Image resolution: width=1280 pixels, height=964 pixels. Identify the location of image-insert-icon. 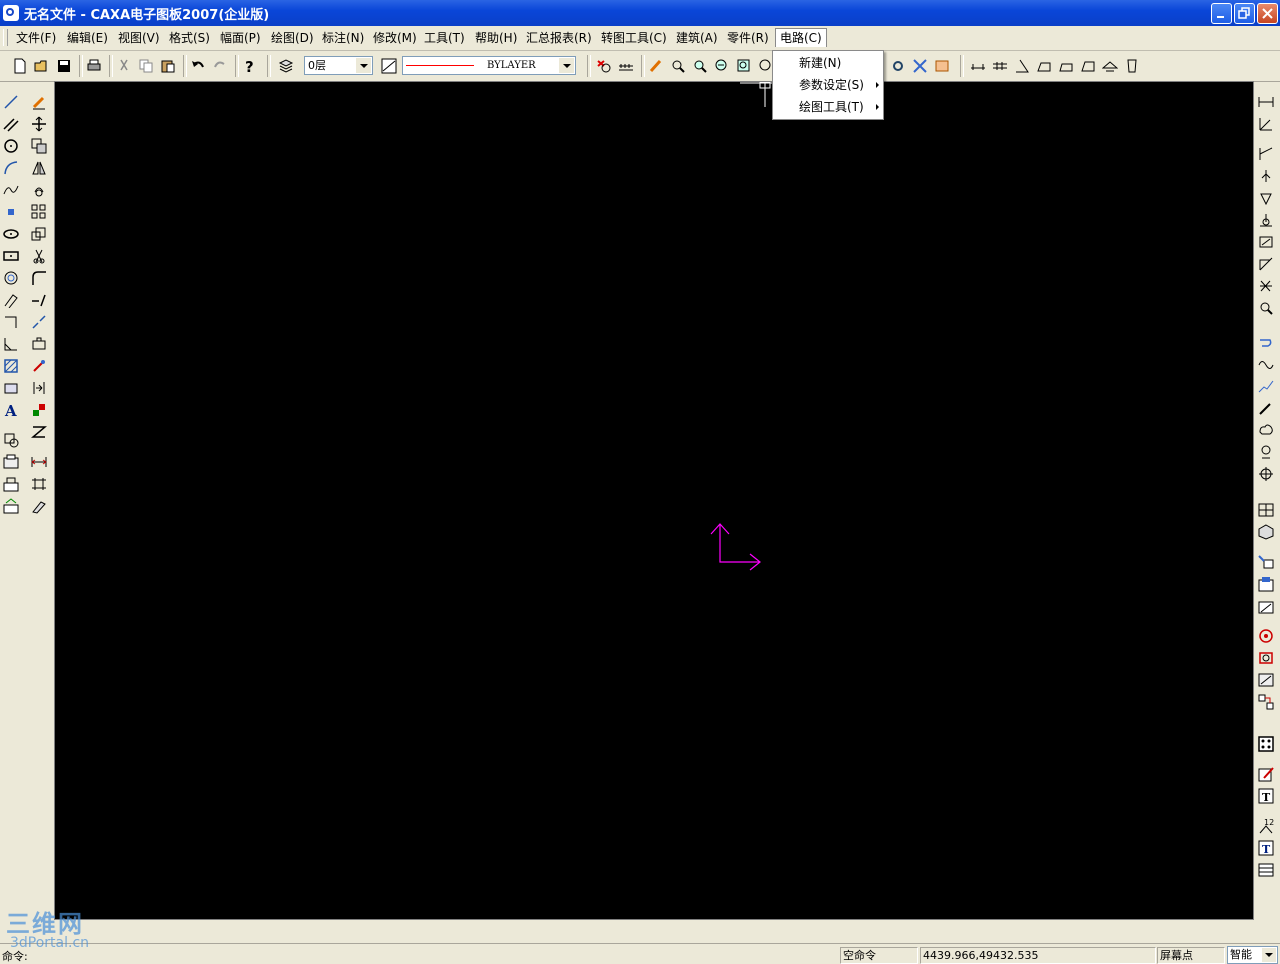
(11, 462).